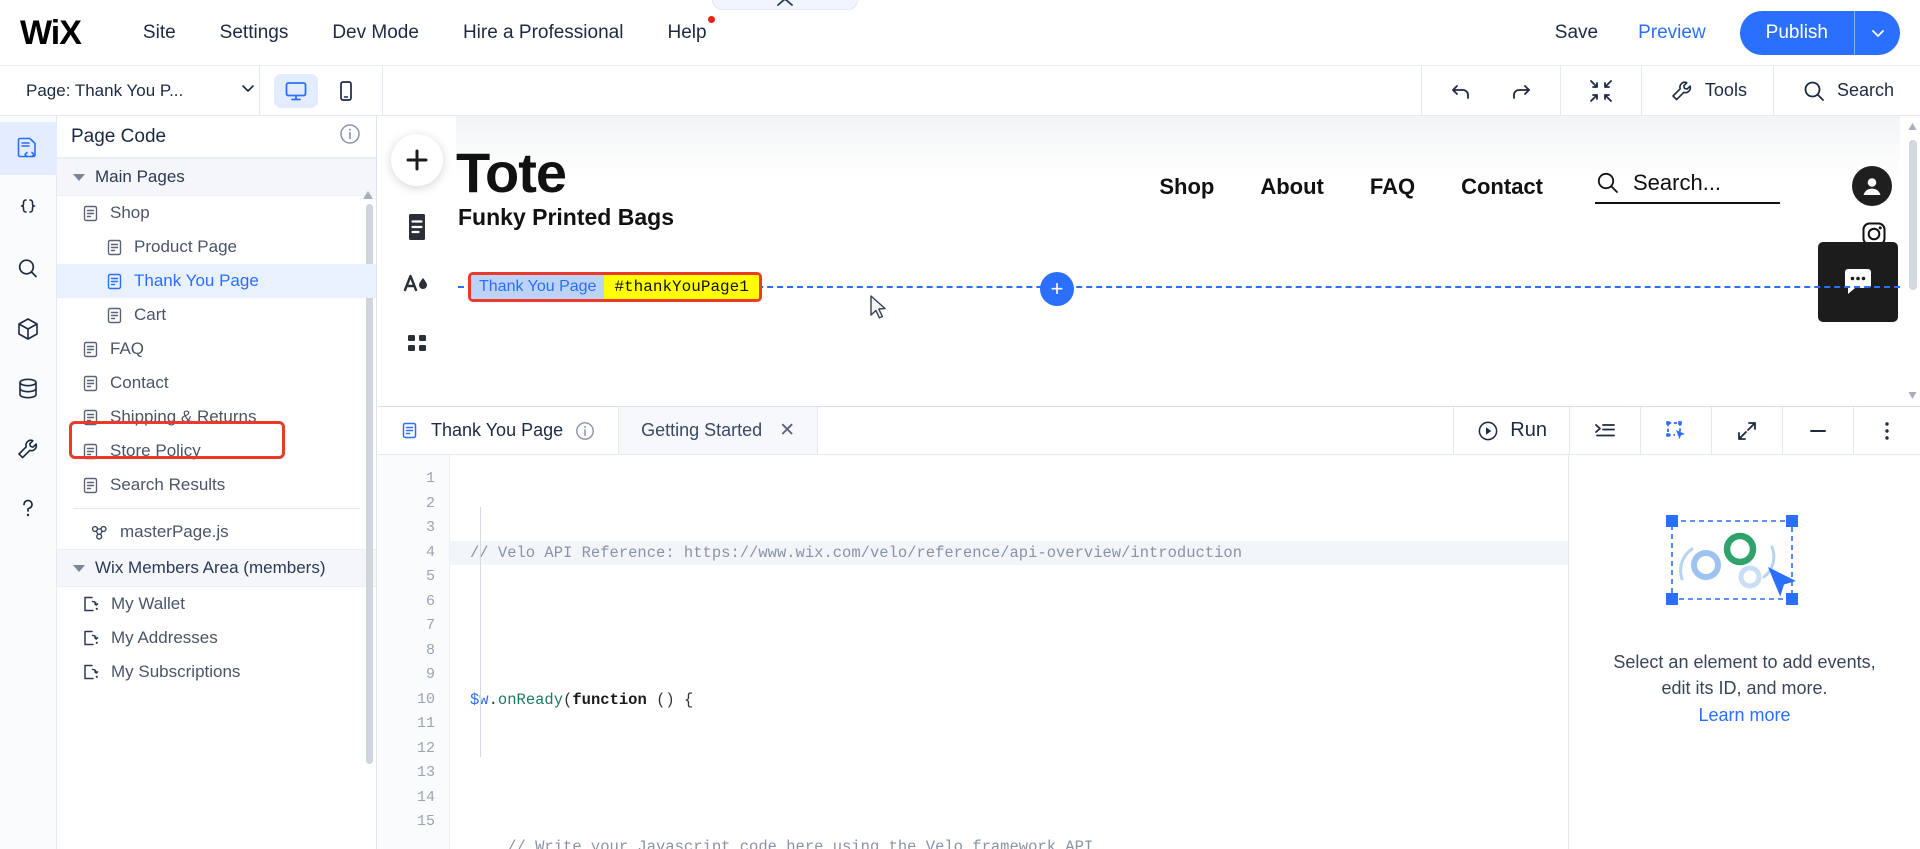  I want to click on divider, so click(216, 508).